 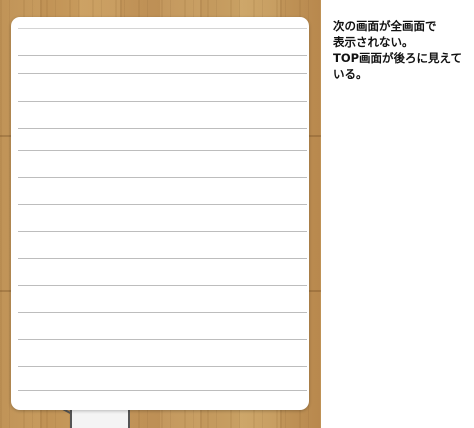 I want to click on annotation-note: 次の画面が全画面で 表示されない。 TOP画面が後ろに見えて いる。, so click(x=402, y=50).